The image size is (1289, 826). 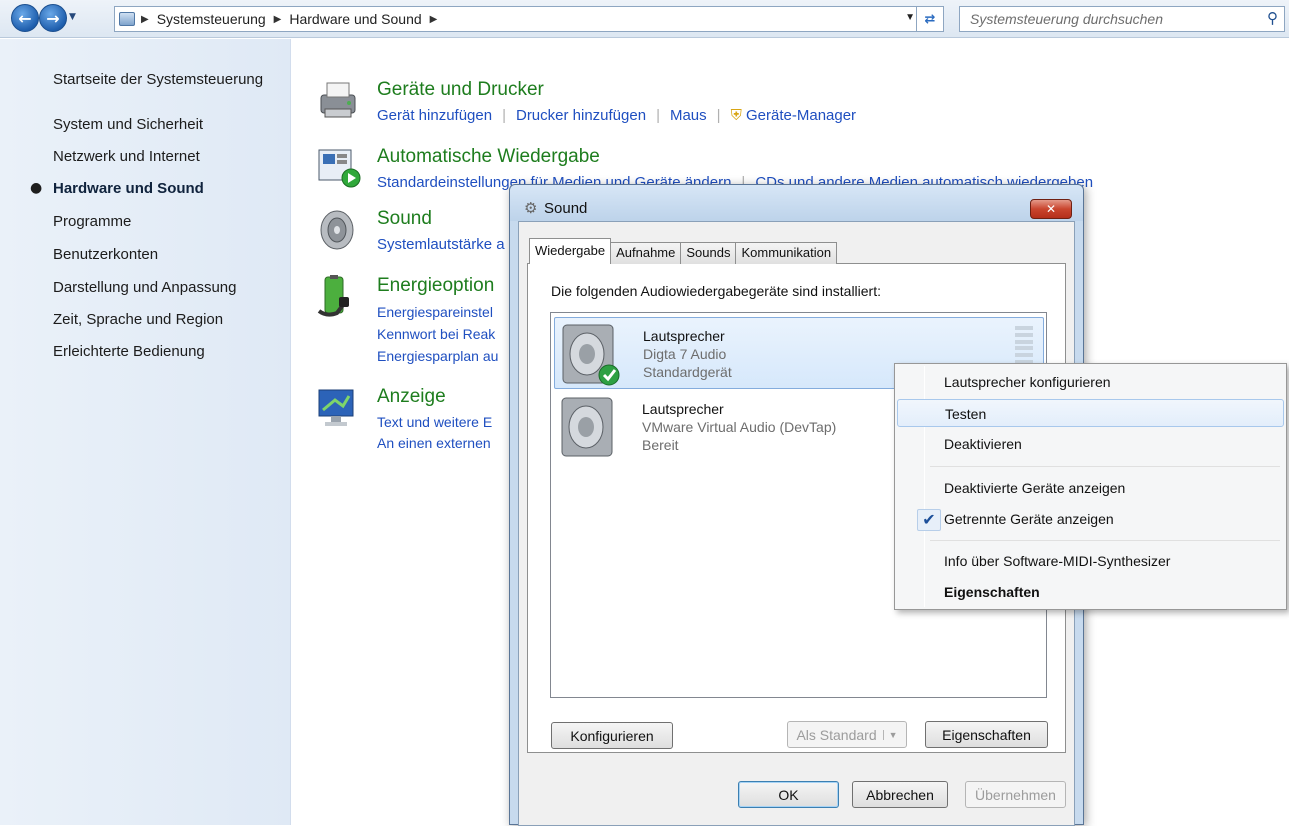 I want to click on menu-item-show-disconnected: ✔ Getrennte Geräte anzeigen, so click(x=1090, y=519).